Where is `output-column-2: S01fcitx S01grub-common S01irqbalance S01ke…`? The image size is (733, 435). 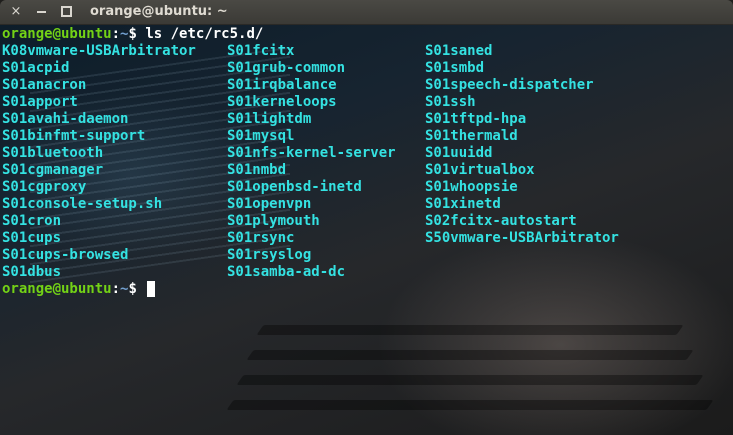
output-column-2: S01fcitx S01grub-common S01irqbalance S01ke… is located at coordinates (311, 162).